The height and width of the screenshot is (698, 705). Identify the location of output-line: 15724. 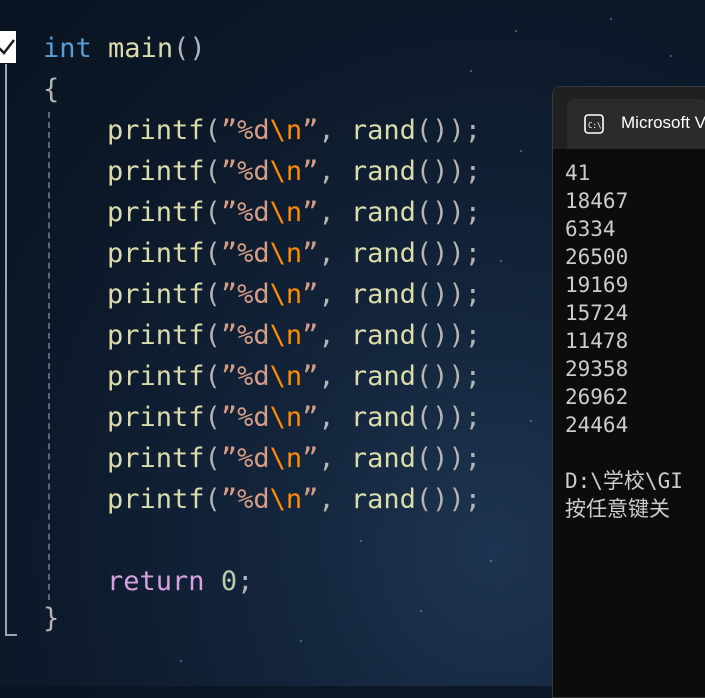
(597, 313).